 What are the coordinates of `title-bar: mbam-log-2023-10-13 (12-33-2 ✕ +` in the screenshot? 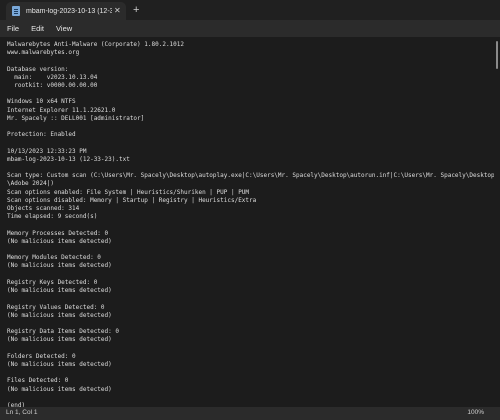 It's located at (250, 10).